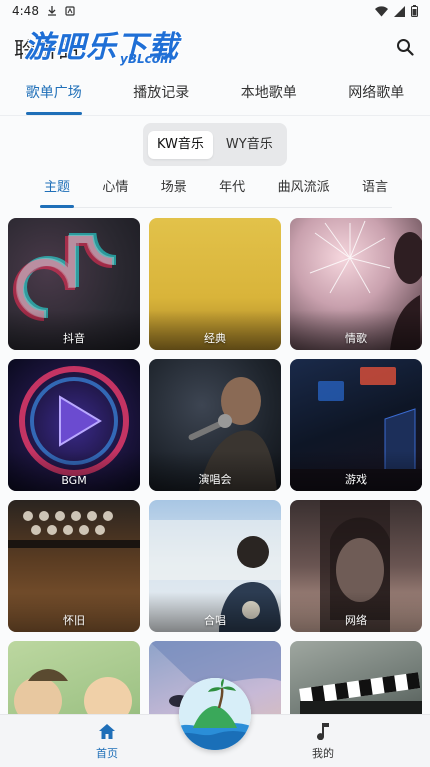 This screenshot has width=430, height=767. Describe the element at coordinates (107, 731) in the screenshot. I see `home-icon` at that location.